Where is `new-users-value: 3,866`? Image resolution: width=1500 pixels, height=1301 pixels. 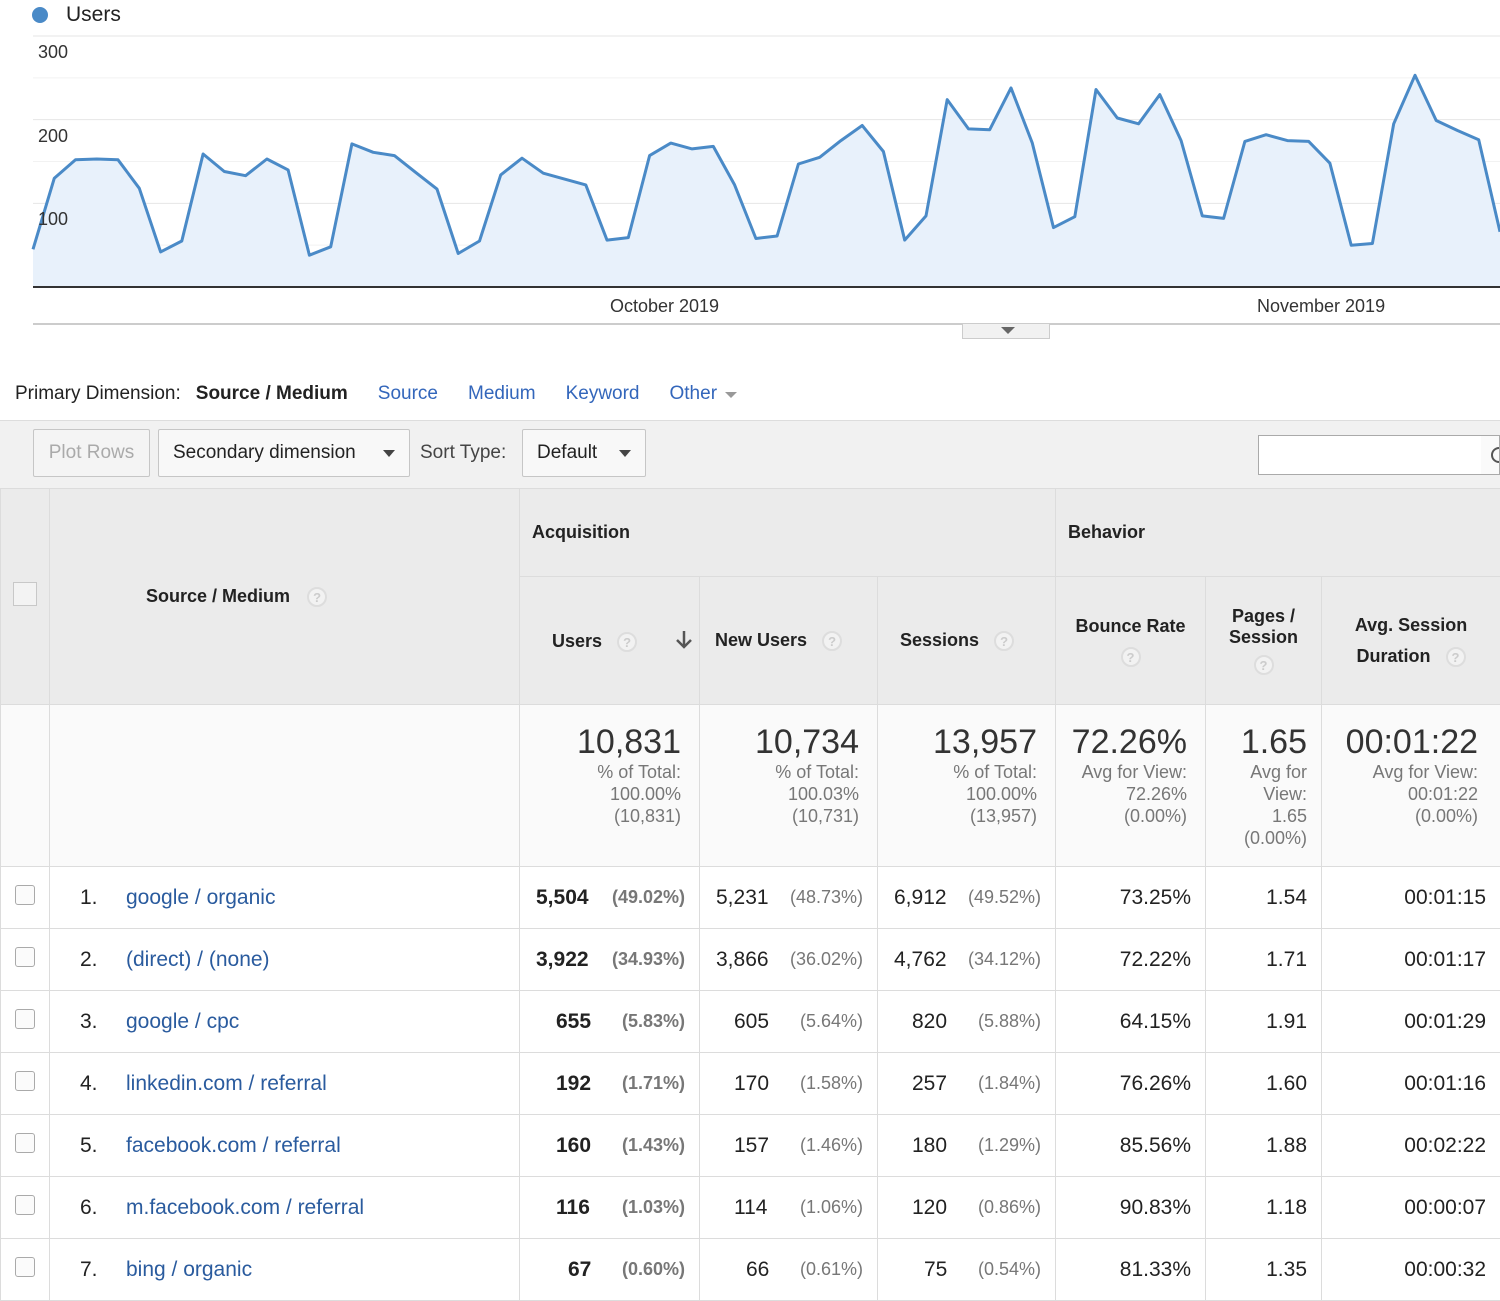
new-users-value: 3,866 is located at coordinates (742, 960).